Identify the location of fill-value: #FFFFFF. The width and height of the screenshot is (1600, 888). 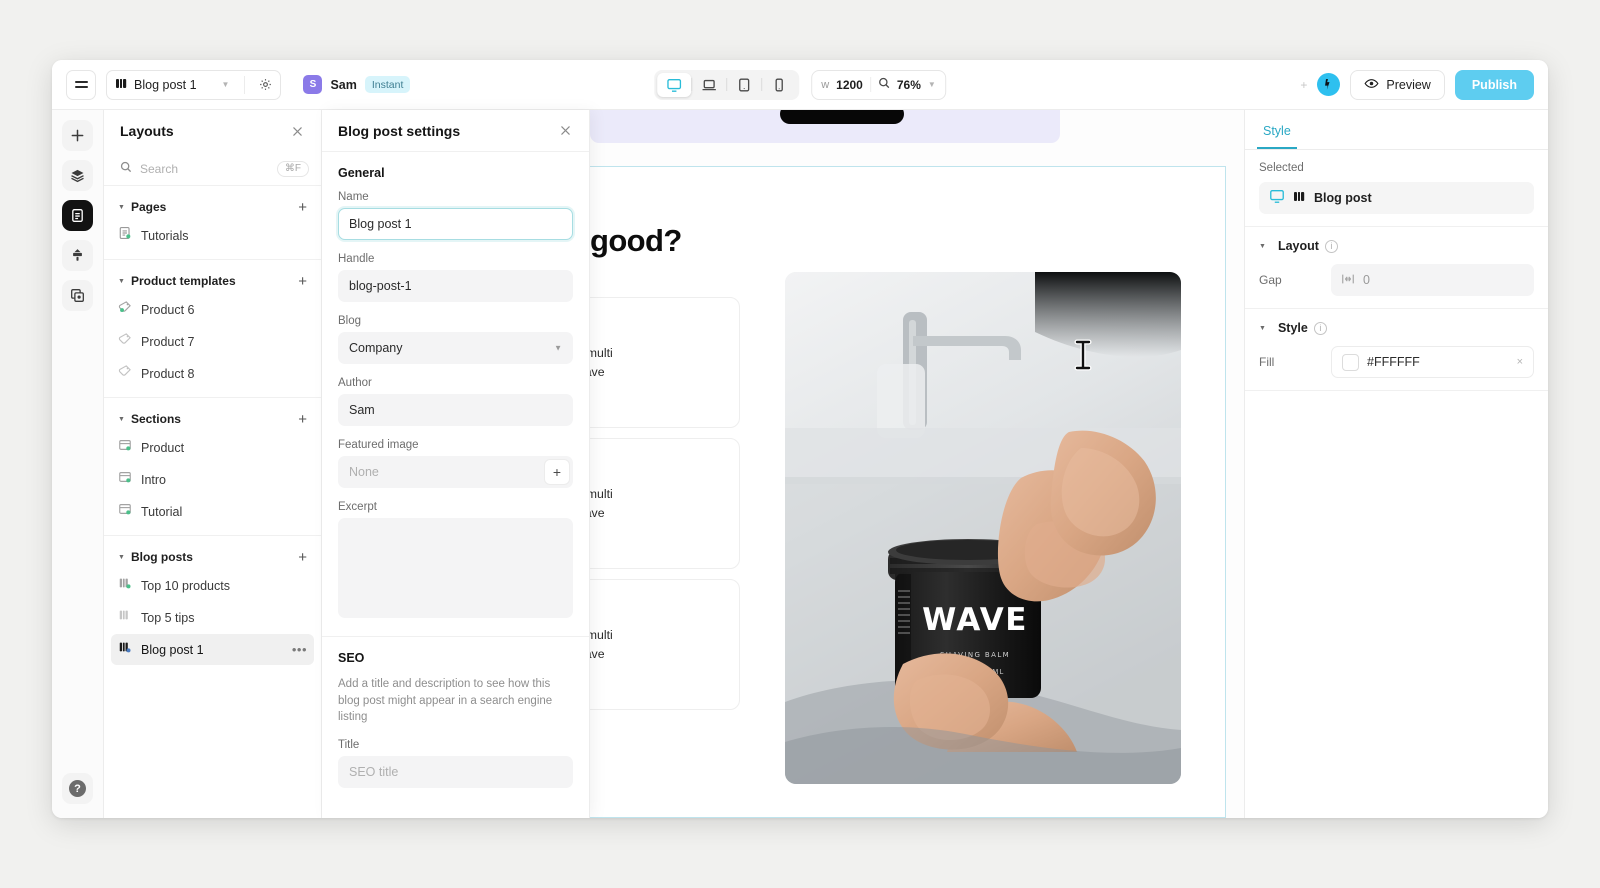
(1393, 362).